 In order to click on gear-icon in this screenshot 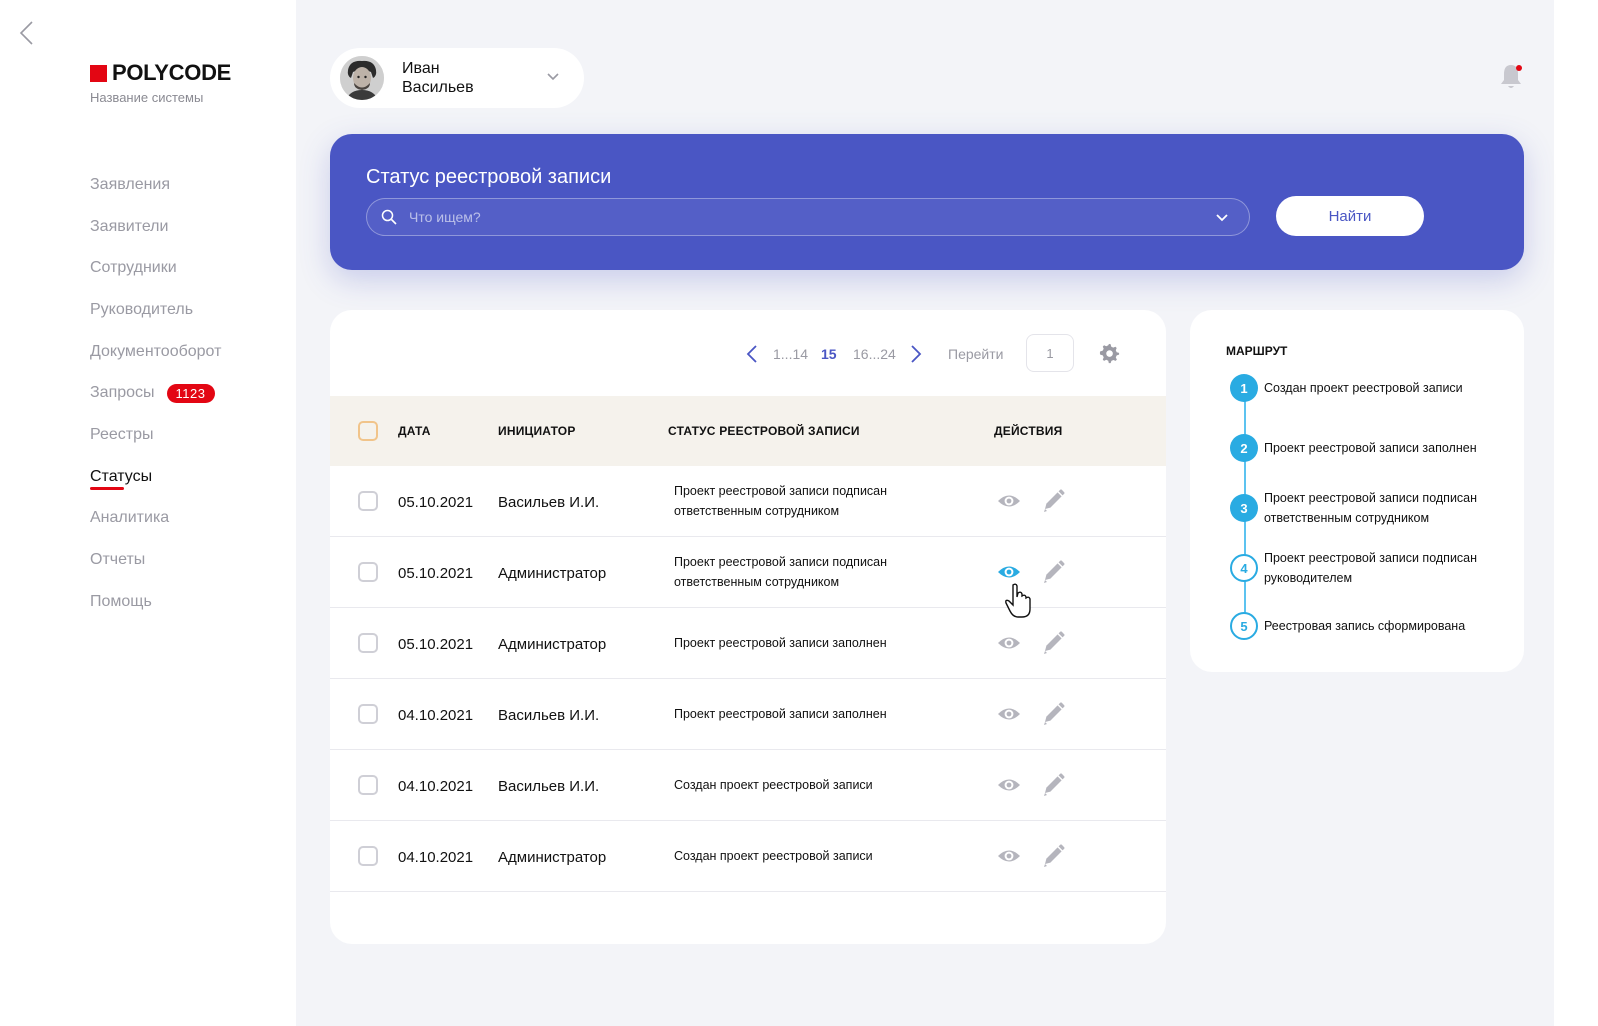, I will do `click(1109, 353)`.